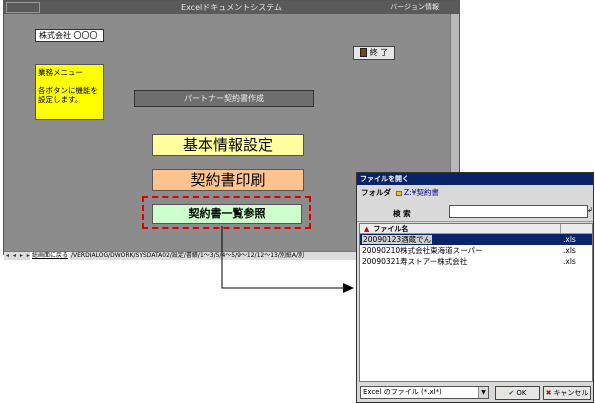 Image resolution: width=595 pixels, height=404 pixels. What do you see at coordinates (397, 239) in the screenshot?
I see `file-name: 20090123酒蔵でん` at bounding box center [397, 239].